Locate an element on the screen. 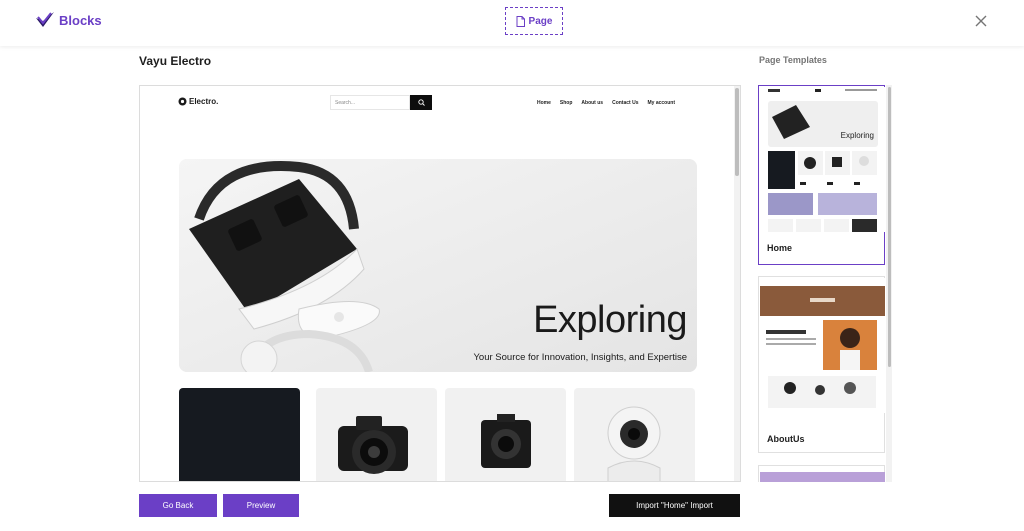 The width and height of the screenshot is (1024, 531). templates-title: Page Templates is located at coordinates (793, 60).